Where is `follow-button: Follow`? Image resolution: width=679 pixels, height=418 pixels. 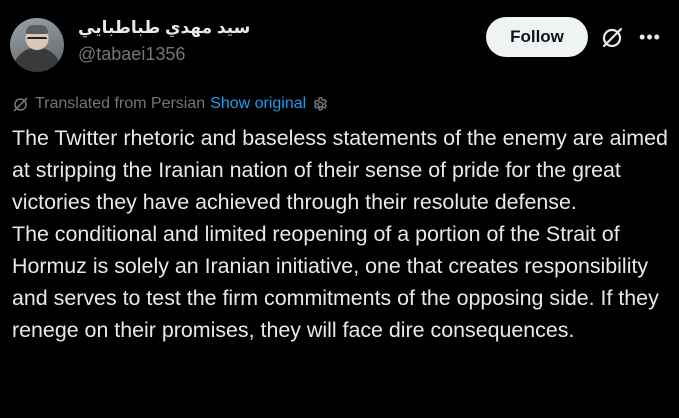
follow-button: Follow is located at coordinates (537, 37).